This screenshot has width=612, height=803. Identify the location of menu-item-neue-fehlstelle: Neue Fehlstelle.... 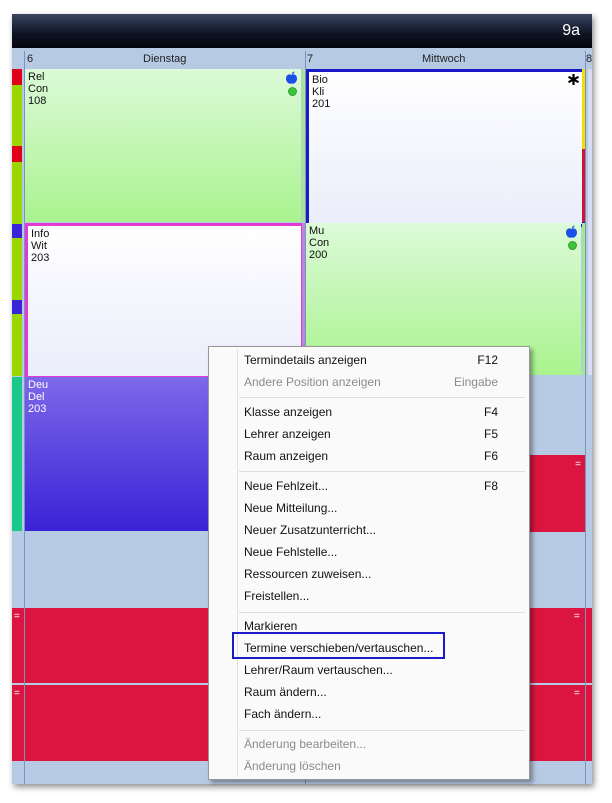
(379, 552).